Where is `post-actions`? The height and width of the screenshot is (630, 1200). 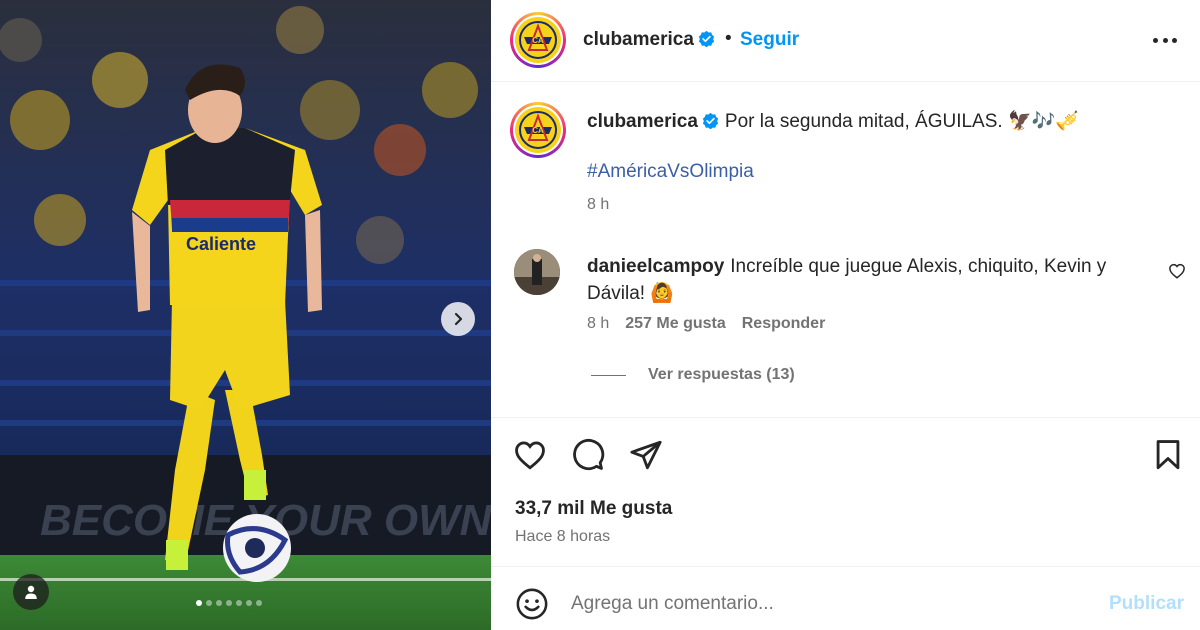 post-actions is located at coordinates (845, 456).